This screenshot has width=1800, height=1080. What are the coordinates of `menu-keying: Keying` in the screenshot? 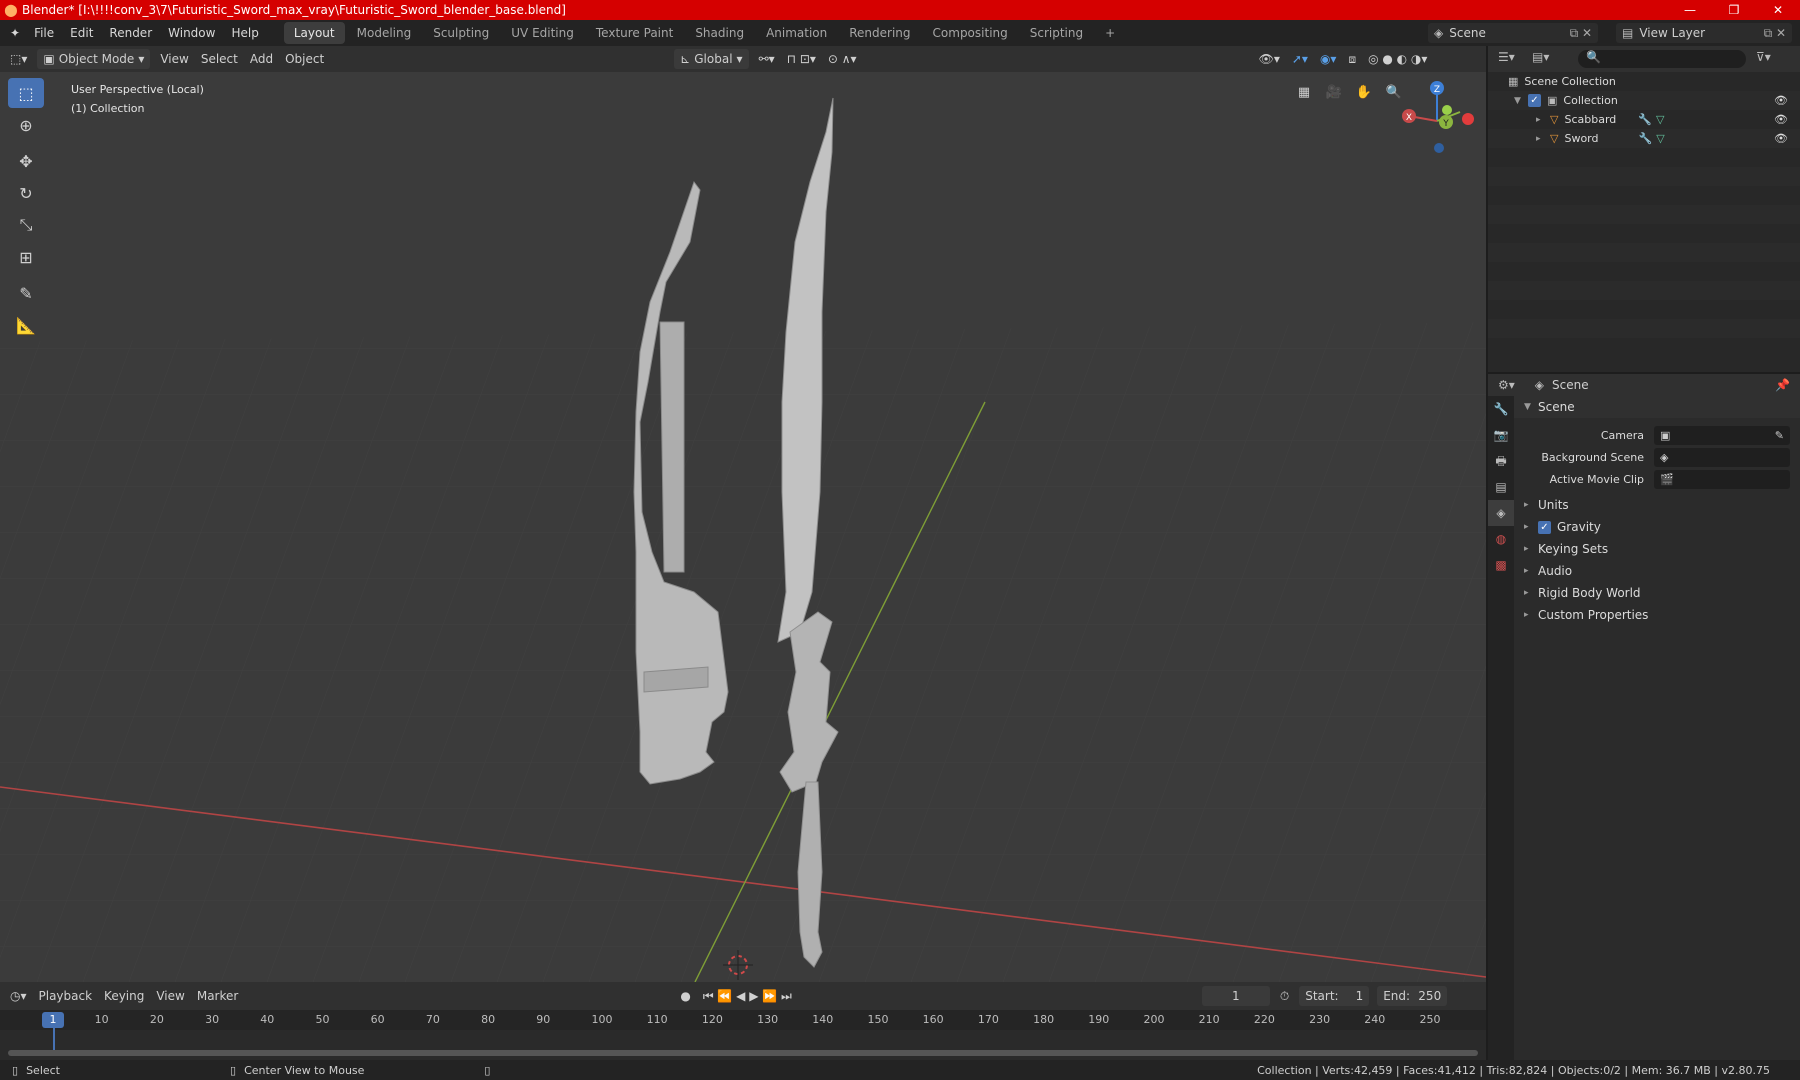 It's located at (124, 996).